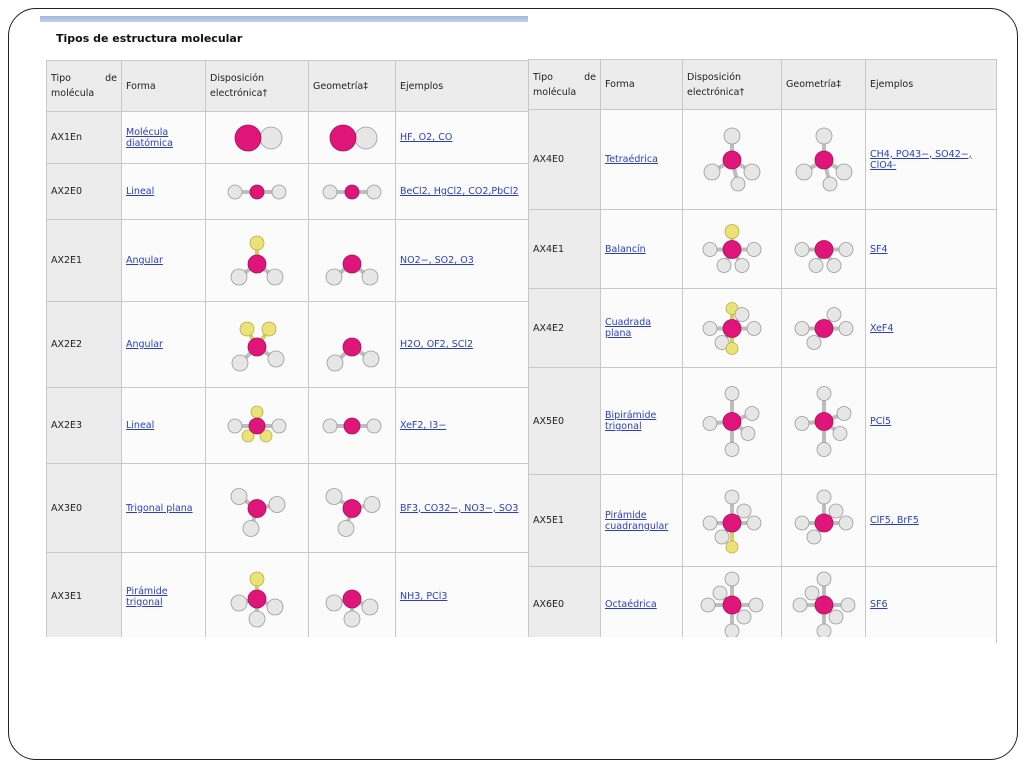  I want to click on examples-link: BF3, CO32−, NO3−, SO3, so click(459, 508).